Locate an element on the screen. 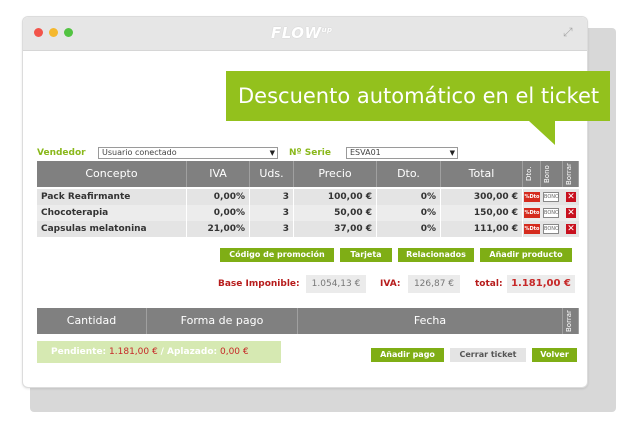  iva-label: IVA: is located at coordinates (390, 284).